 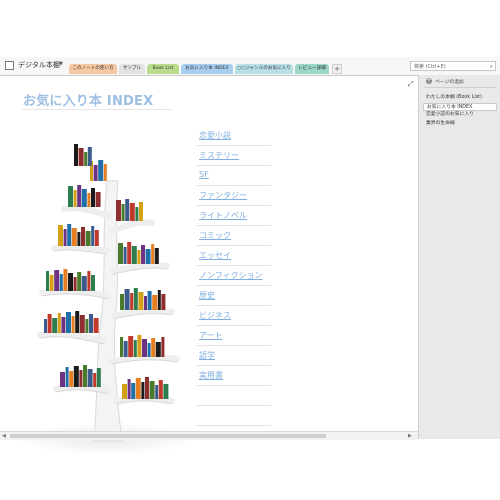 I want to click on genre-row: 語学, so click(x=233, y=356).